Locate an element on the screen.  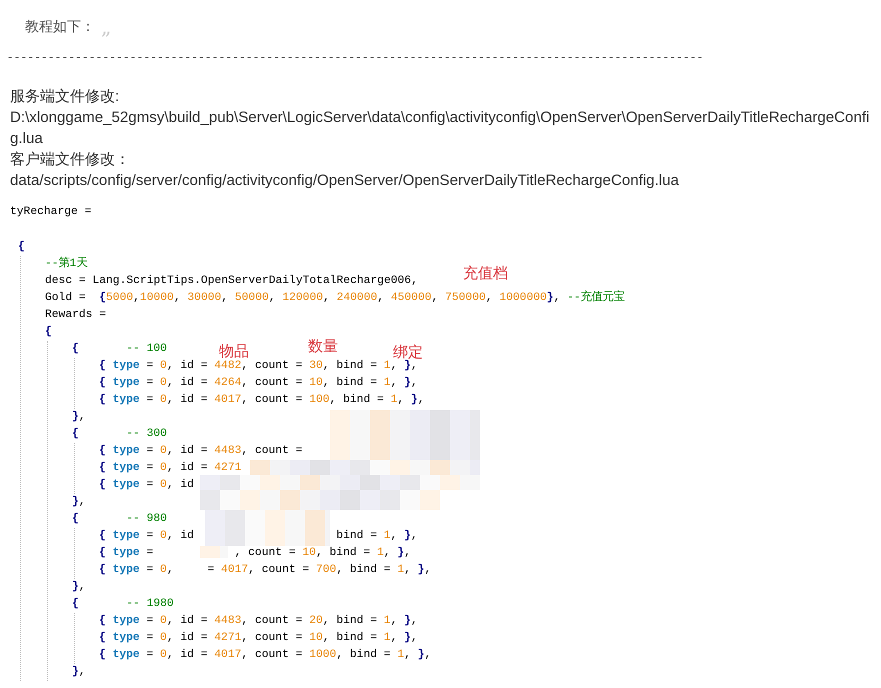
section-heading: 客户端文件修改： is located at coordinates (70, 160).